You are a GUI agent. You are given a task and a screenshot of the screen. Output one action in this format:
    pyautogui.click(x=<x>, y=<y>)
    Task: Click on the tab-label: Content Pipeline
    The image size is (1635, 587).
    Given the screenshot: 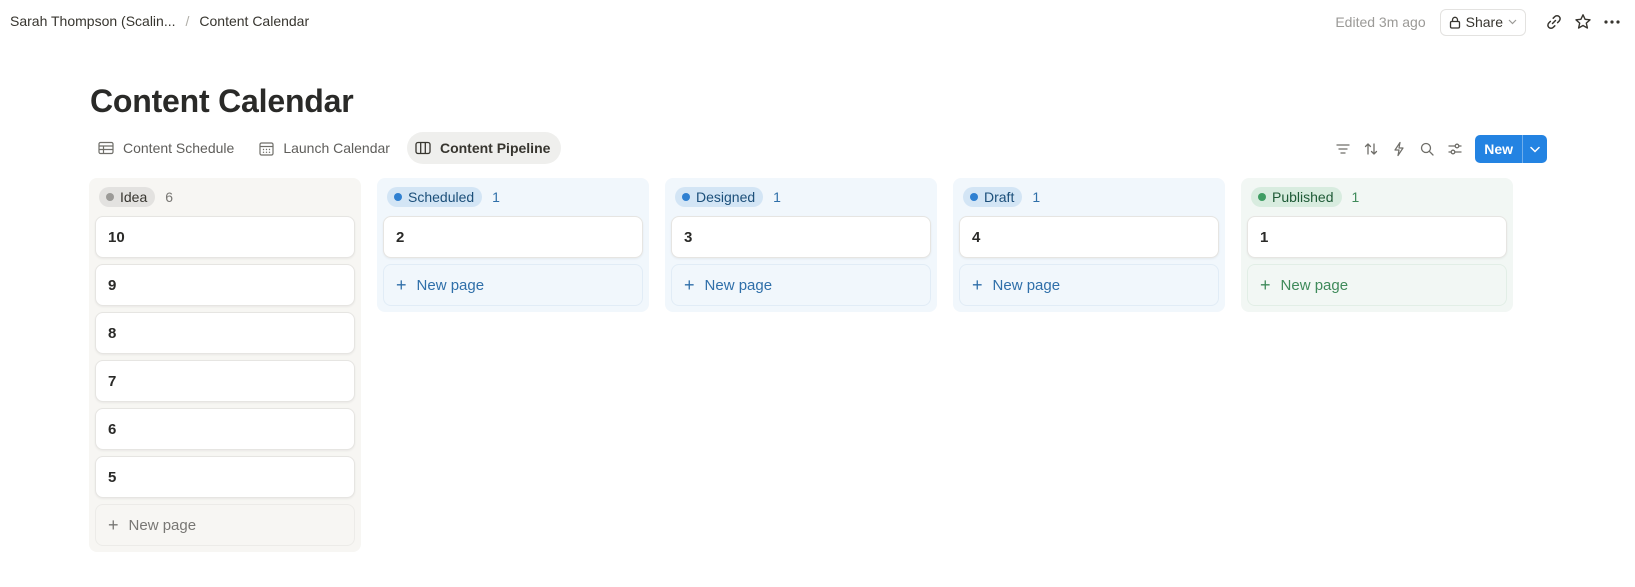 What is the action you would take?
    pyautogui.click(x=495, y=148)
    